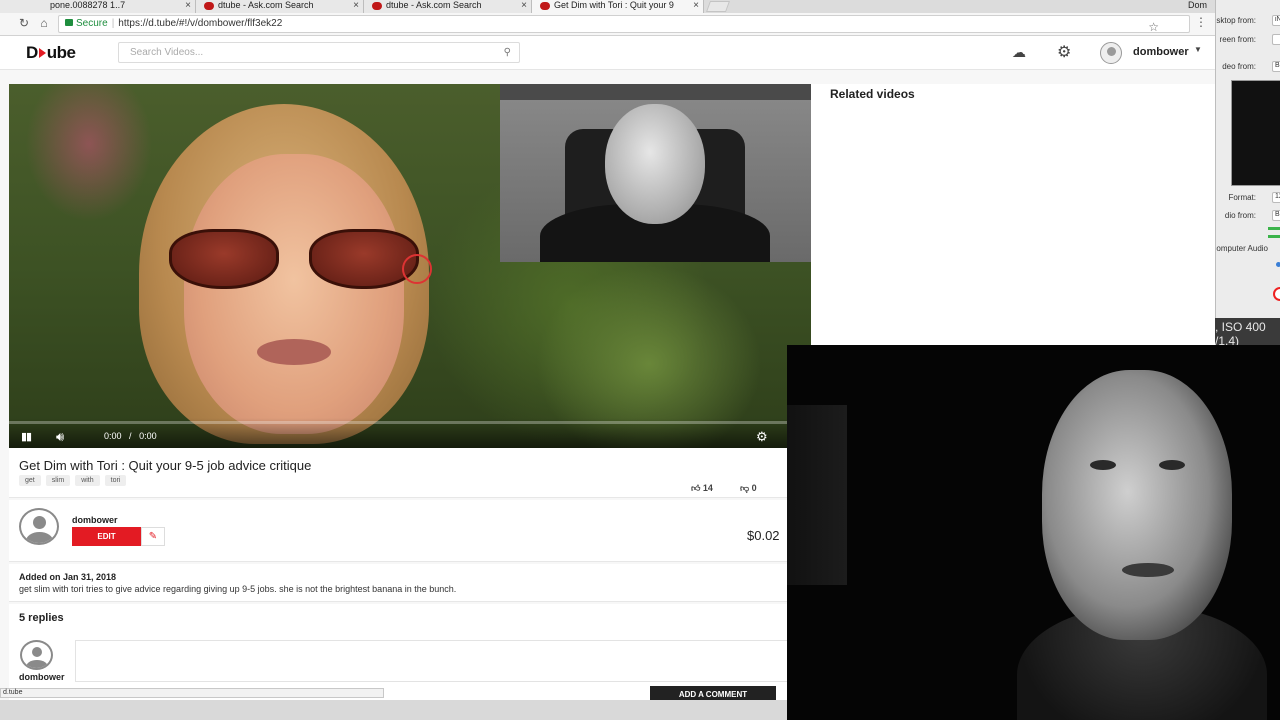  I want to click on status-bar: d.tube, so click(192, 693).